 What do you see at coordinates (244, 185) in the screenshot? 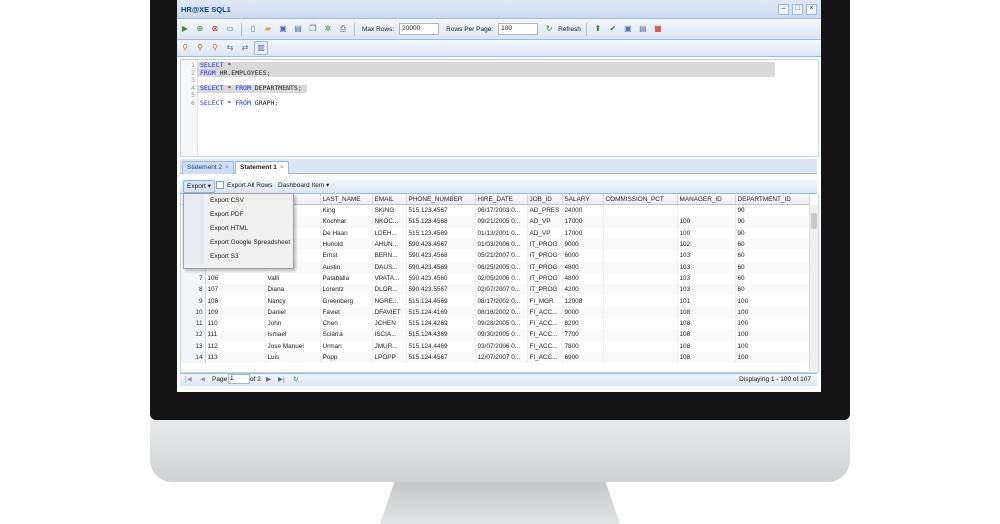
I see `export-all-rows-checkbox: Export All Rows` at bounding box center [244, 185].